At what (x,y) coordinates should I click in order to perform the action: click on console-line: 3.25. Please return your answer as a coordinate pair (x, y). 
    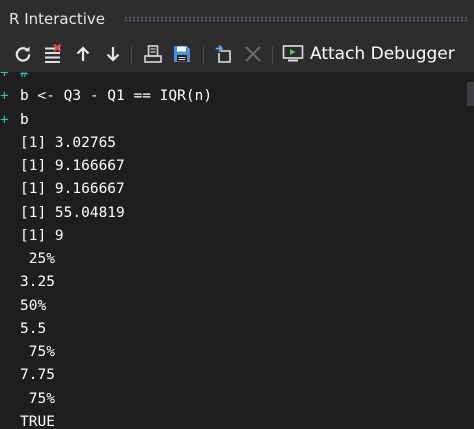
    Looking at the image, I should click on (116, 282).